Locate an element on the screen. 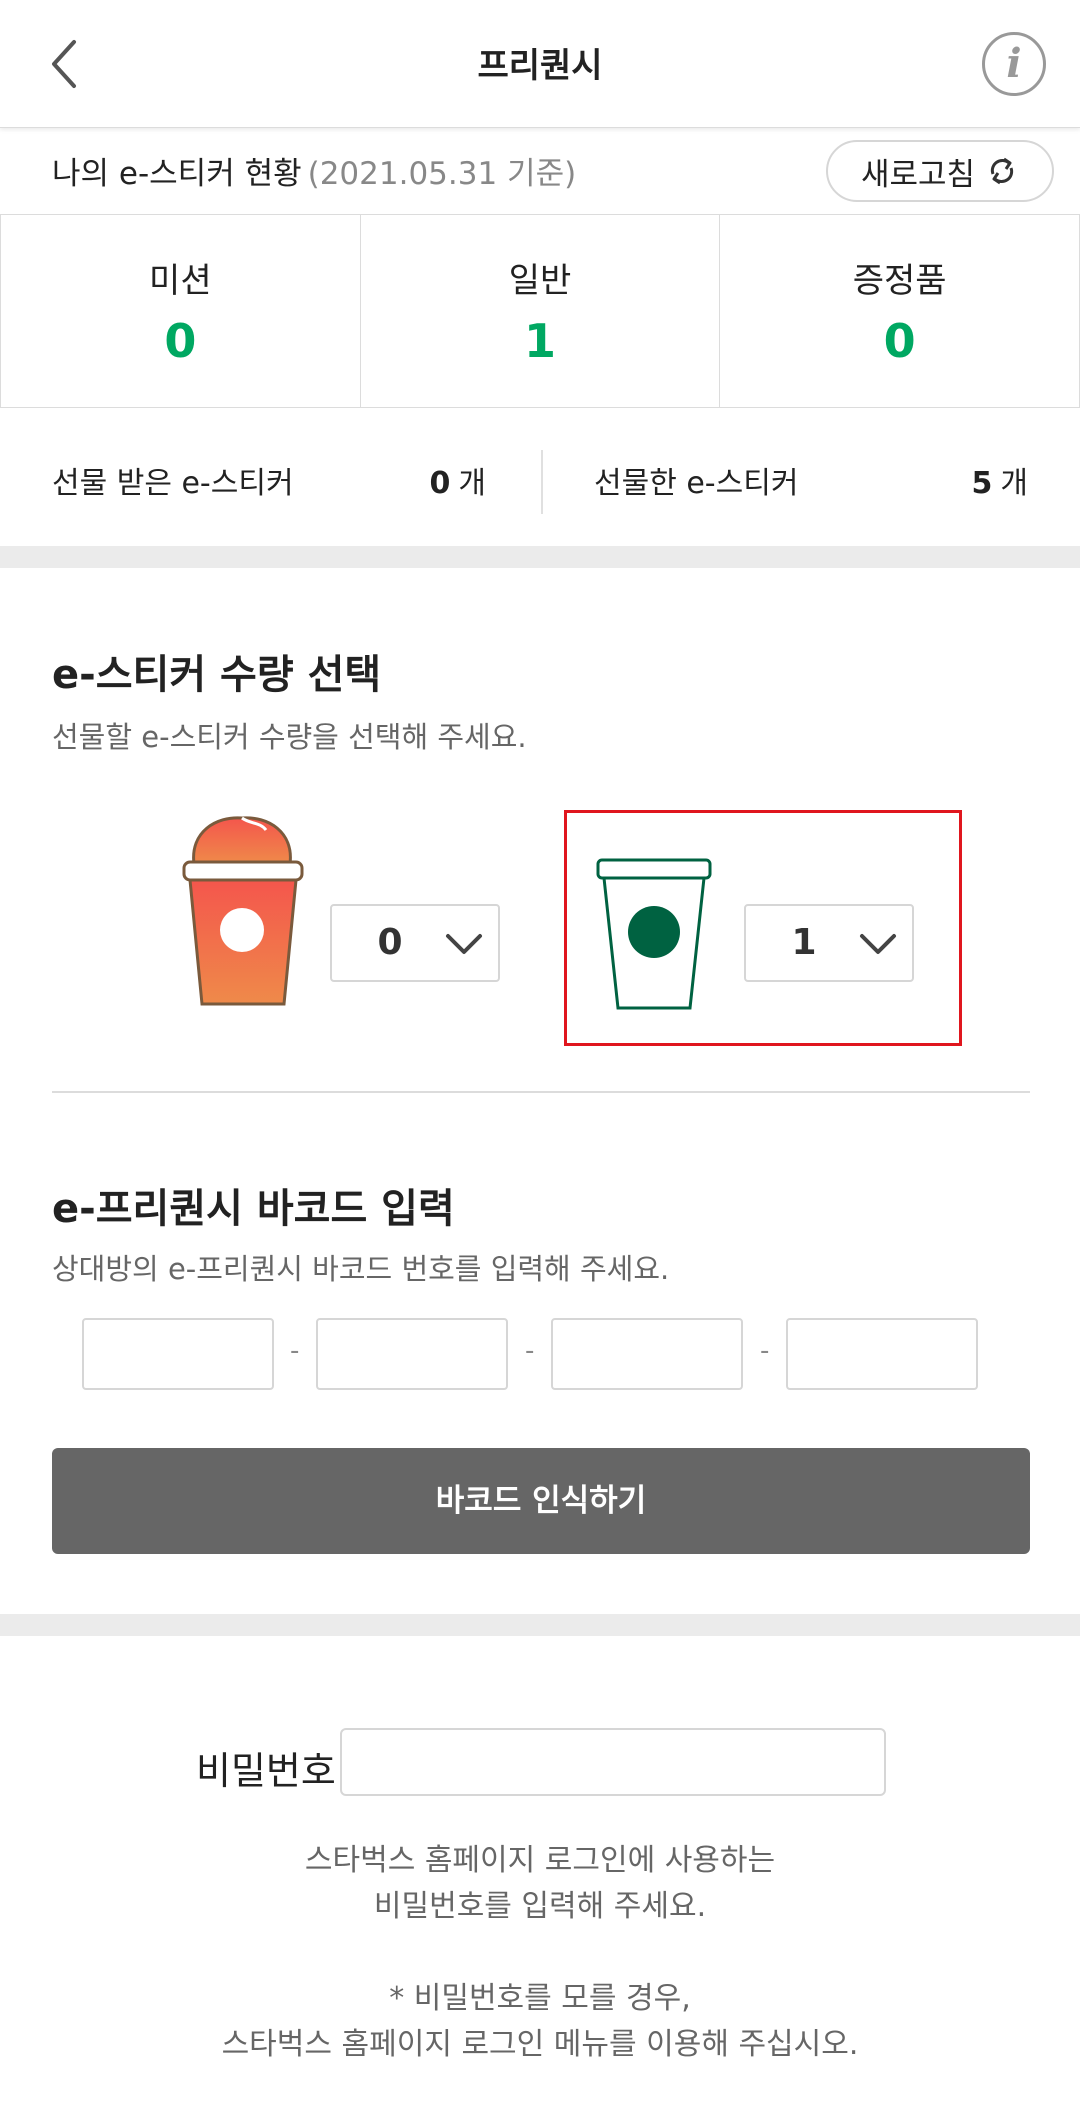 This screenshot has height=2119, width=1080. refresh-button: 새로고침 is located at coordinates (940, 171).